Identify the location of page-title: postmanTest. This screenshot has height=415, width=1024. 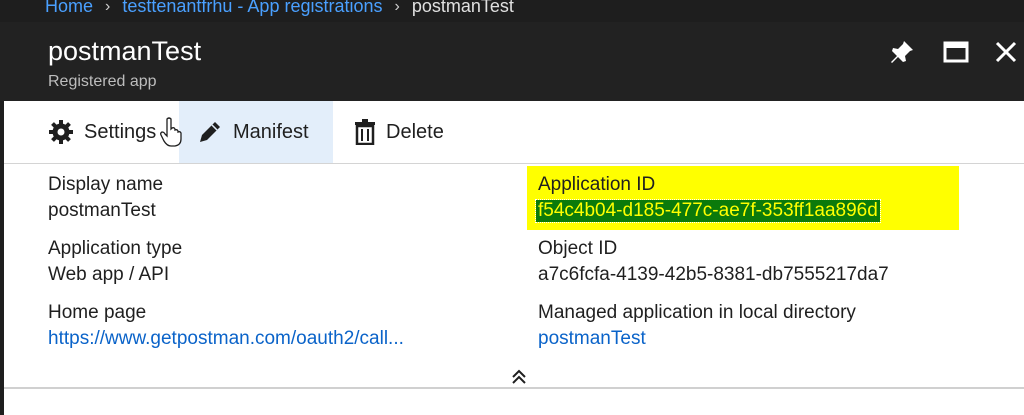
(125, 51).